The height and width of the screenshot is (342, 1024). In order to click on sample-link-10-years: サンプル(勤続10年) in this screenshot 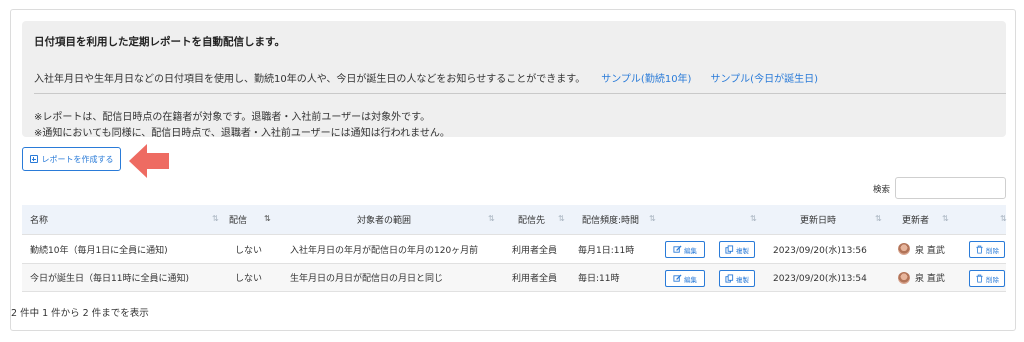, I will do `click(646, 77)`.